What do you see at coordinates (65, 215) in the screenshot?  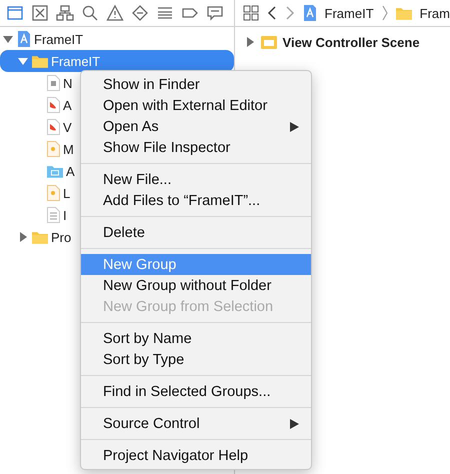 I see `item-label: I` at bounding box center [65, 215].